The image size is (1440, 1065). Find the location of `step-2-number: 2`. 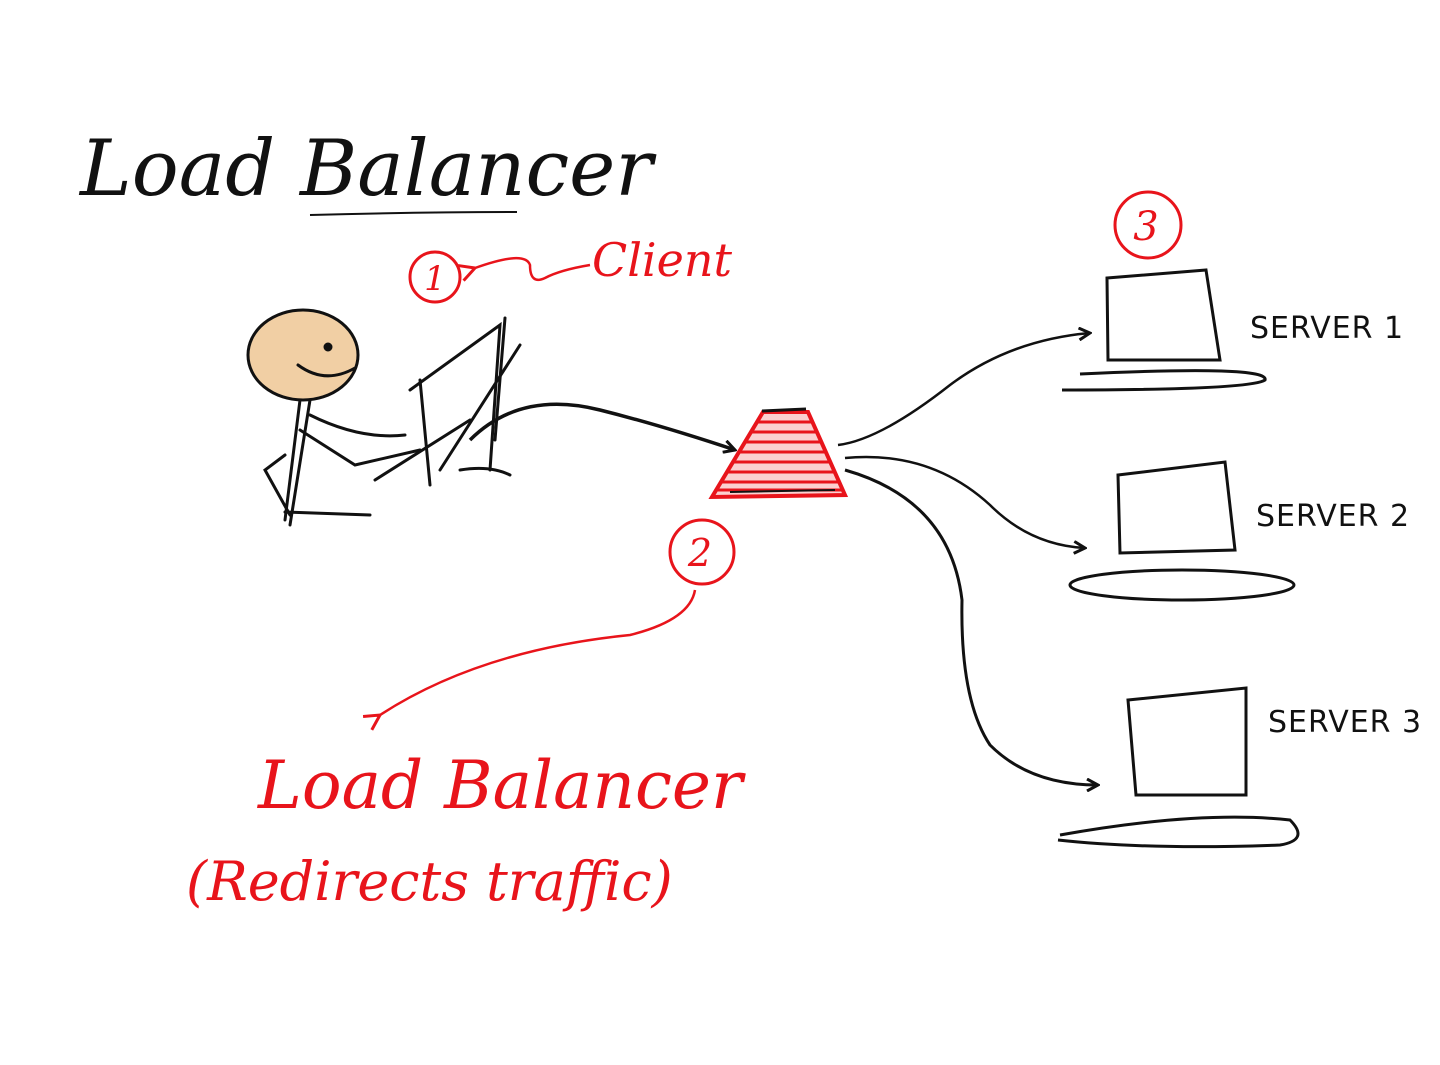

step-2-number: 2 is located at coordinates (699, 553).